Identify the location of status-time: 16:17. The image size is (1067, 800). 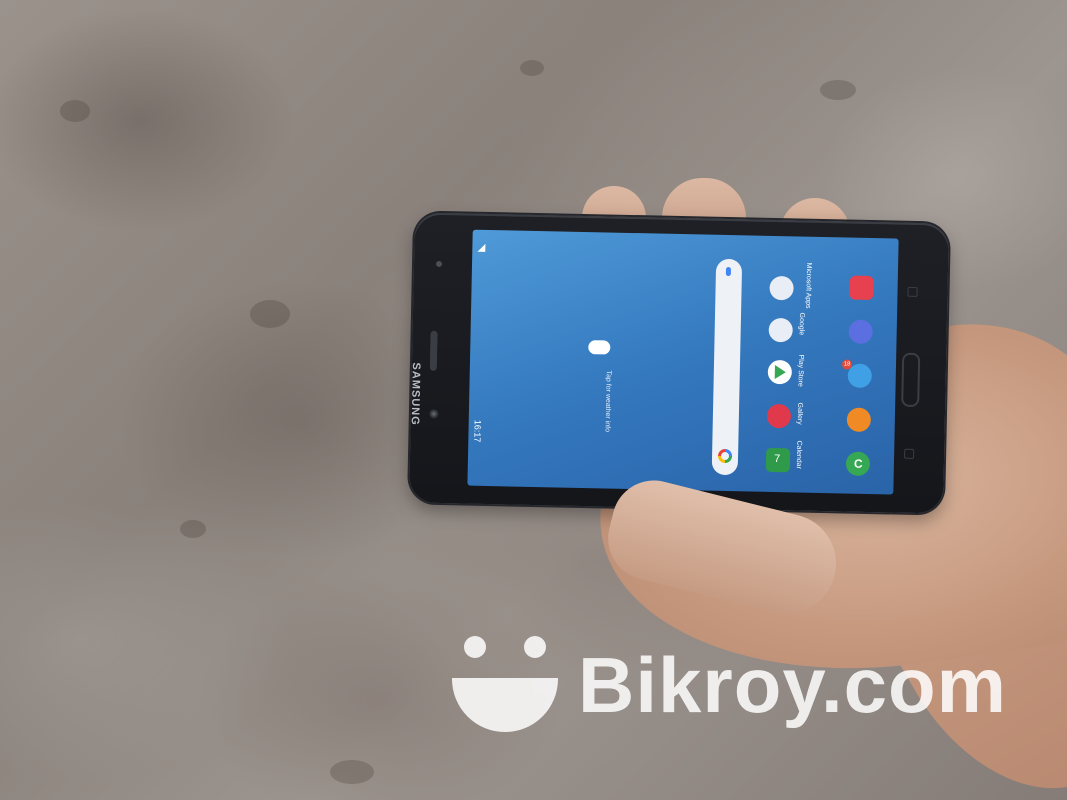
(477, 431).